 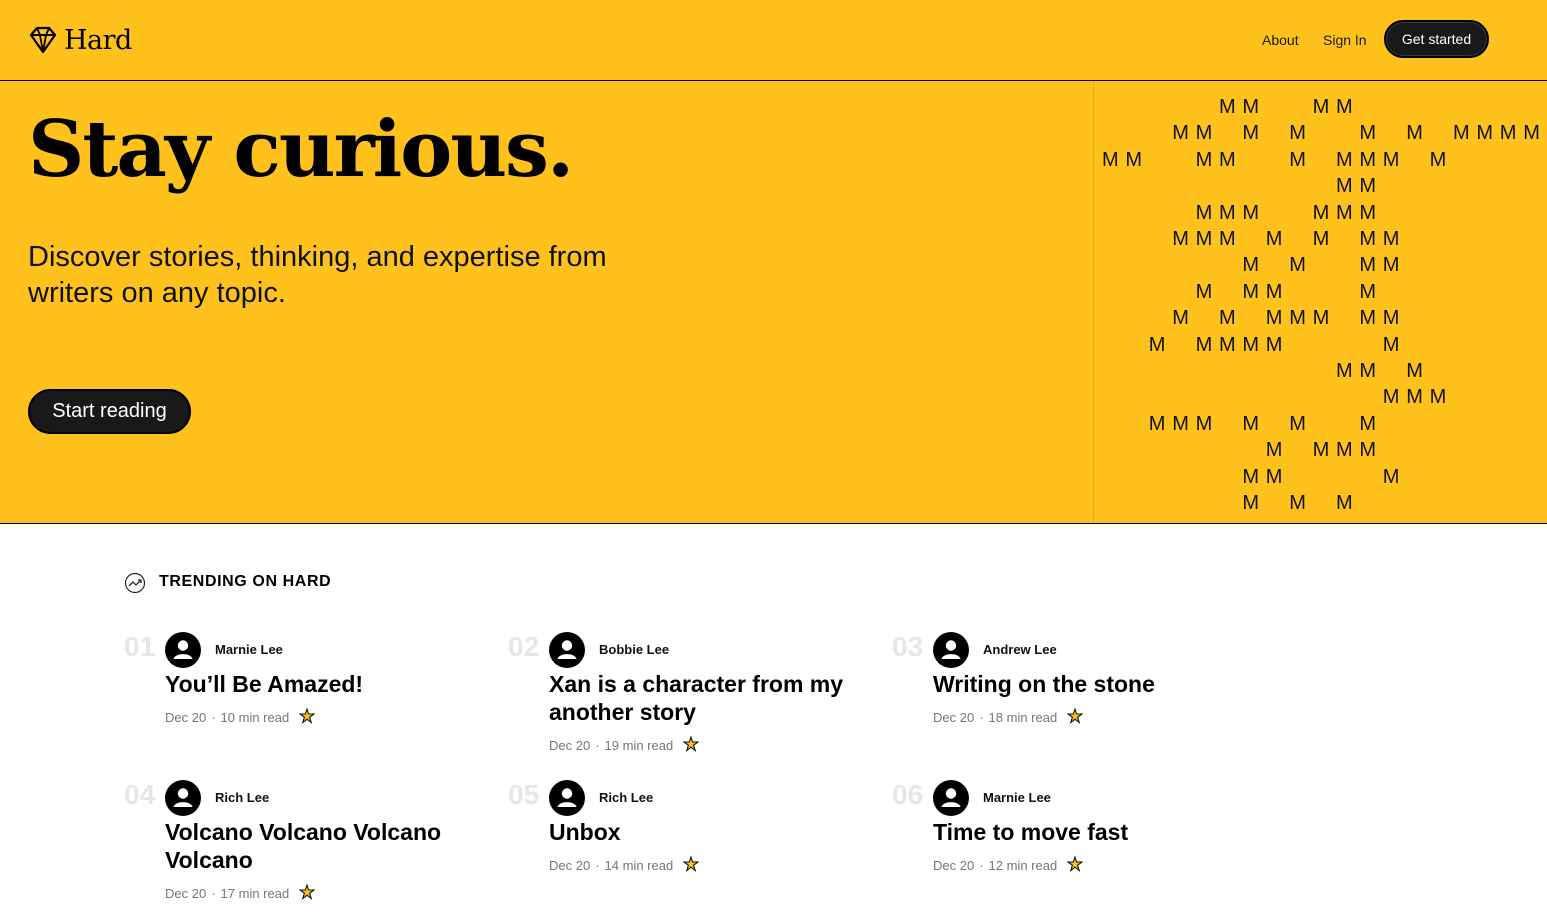 I want to click on read-time: 18 min read, so click(x=1023, y=717).